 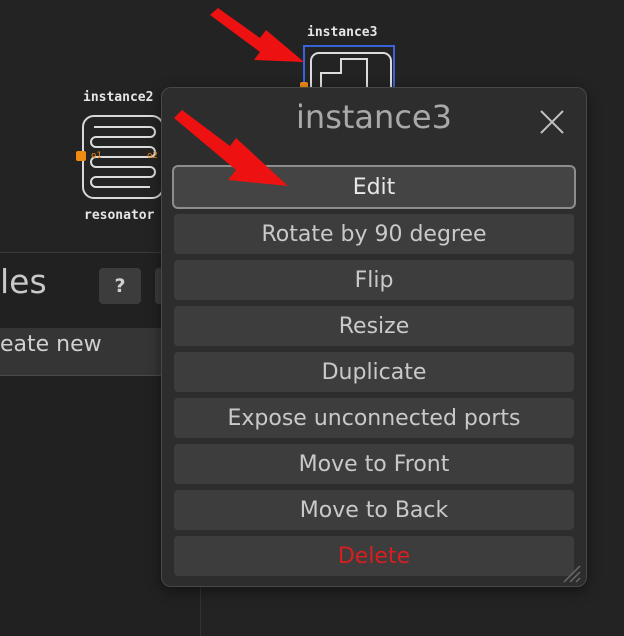 What do you see at coordinates (374, 556) in the screenshot?
I see `delete-button: Delete` at bounding box center [374, 556].